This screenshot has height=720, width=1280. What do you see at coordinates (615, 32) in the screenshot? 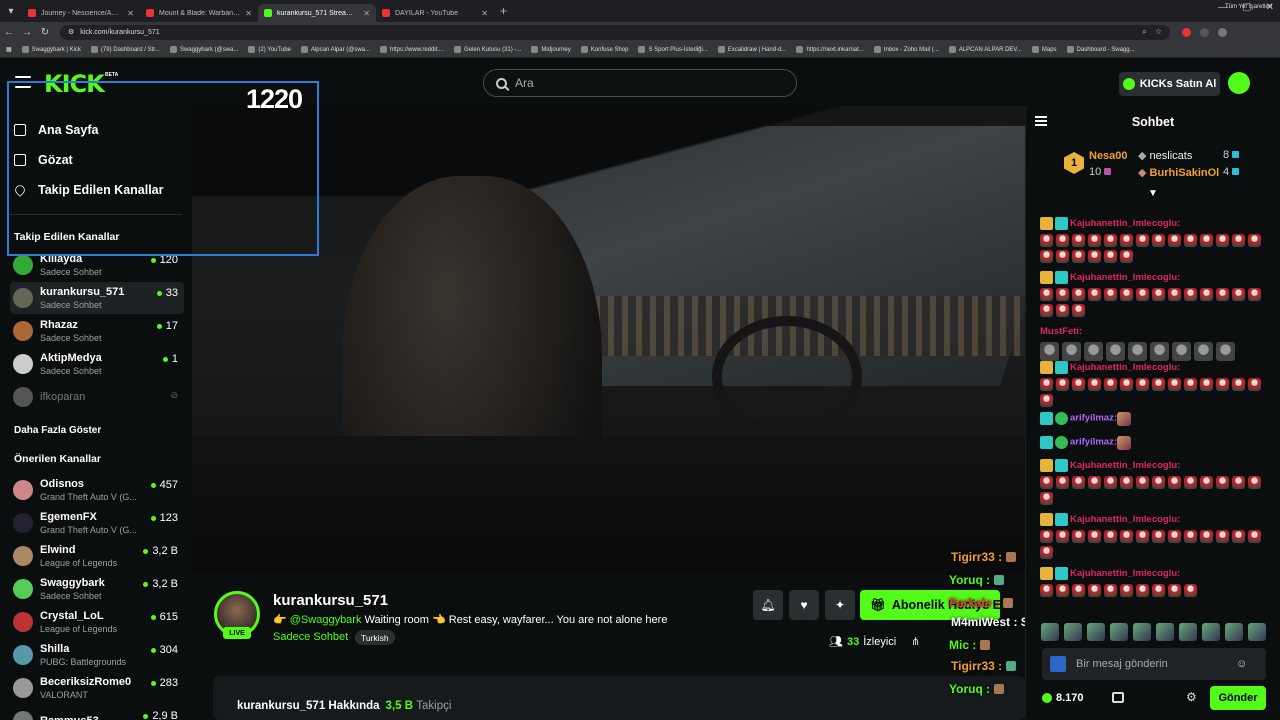
I see `url-field: ⚙ kick.com/kurankursu_571 ⌕ ☆` at bounding box center [615, 32].